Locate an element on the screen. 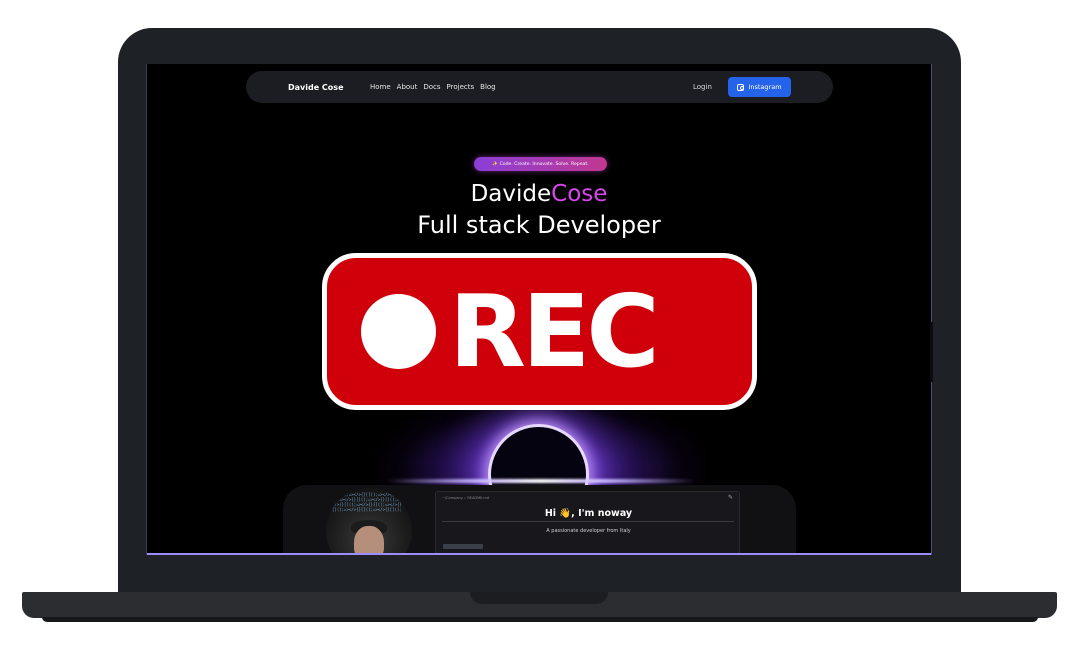 Image resolution: width=1080 pixels, height=663 pixels. avatar-face is located at coordinates (369, 539).